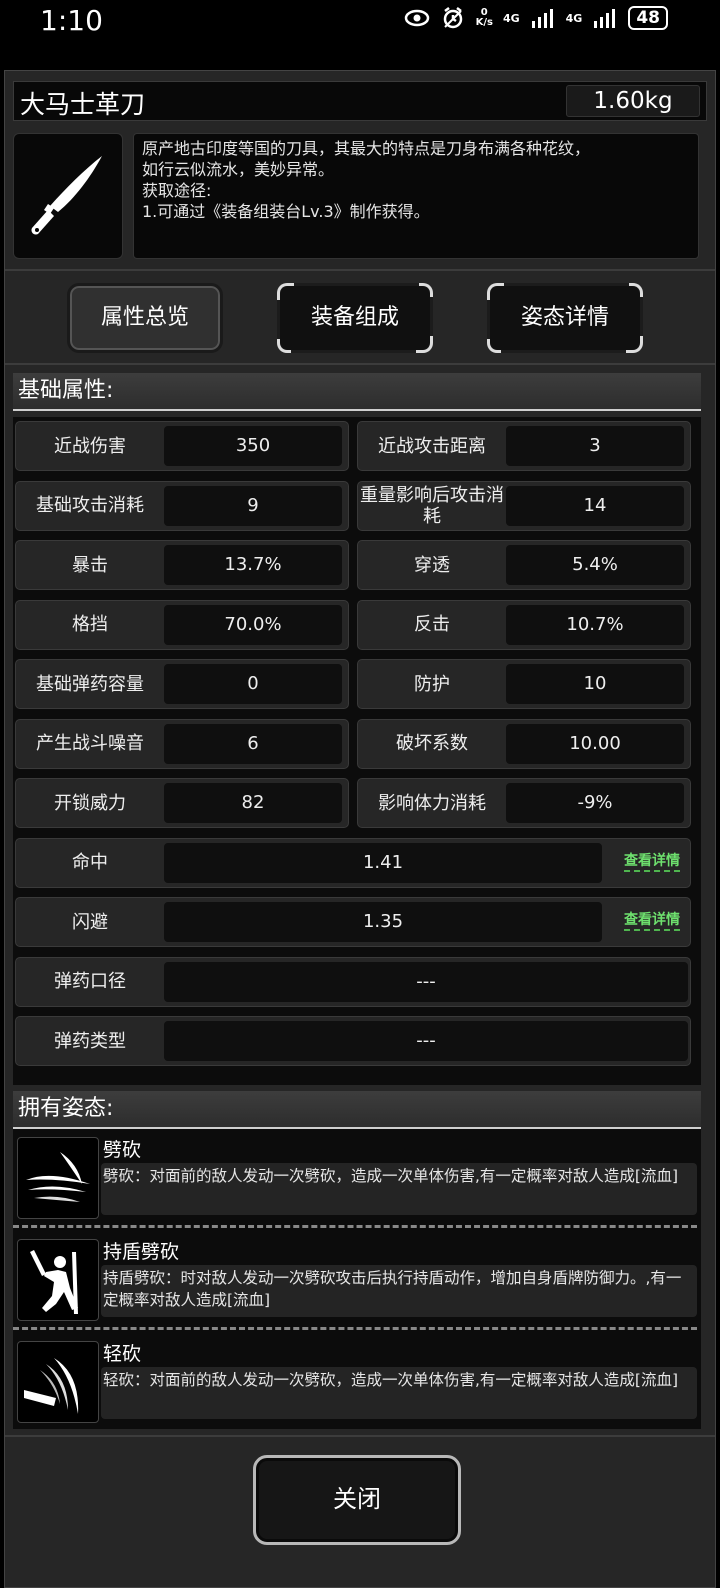 The height and width of the screenshot is (1588, 720). I want to click on battery-level: 48, so click(648, 18).